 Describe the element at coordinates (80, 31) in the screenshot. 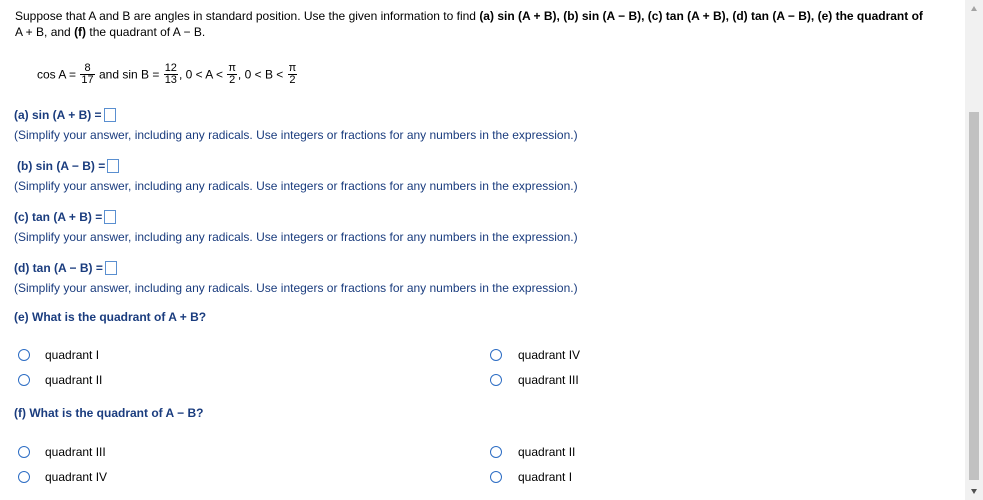

I see `part-f-ref: (f)` at that location.